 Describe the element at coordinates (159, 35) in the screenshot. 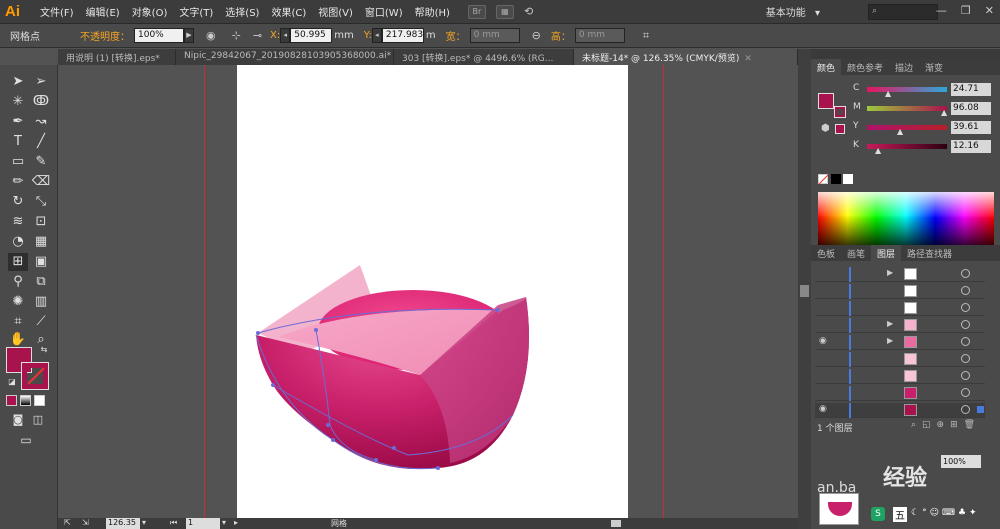

I see `opacity-field: 100%` at that location.